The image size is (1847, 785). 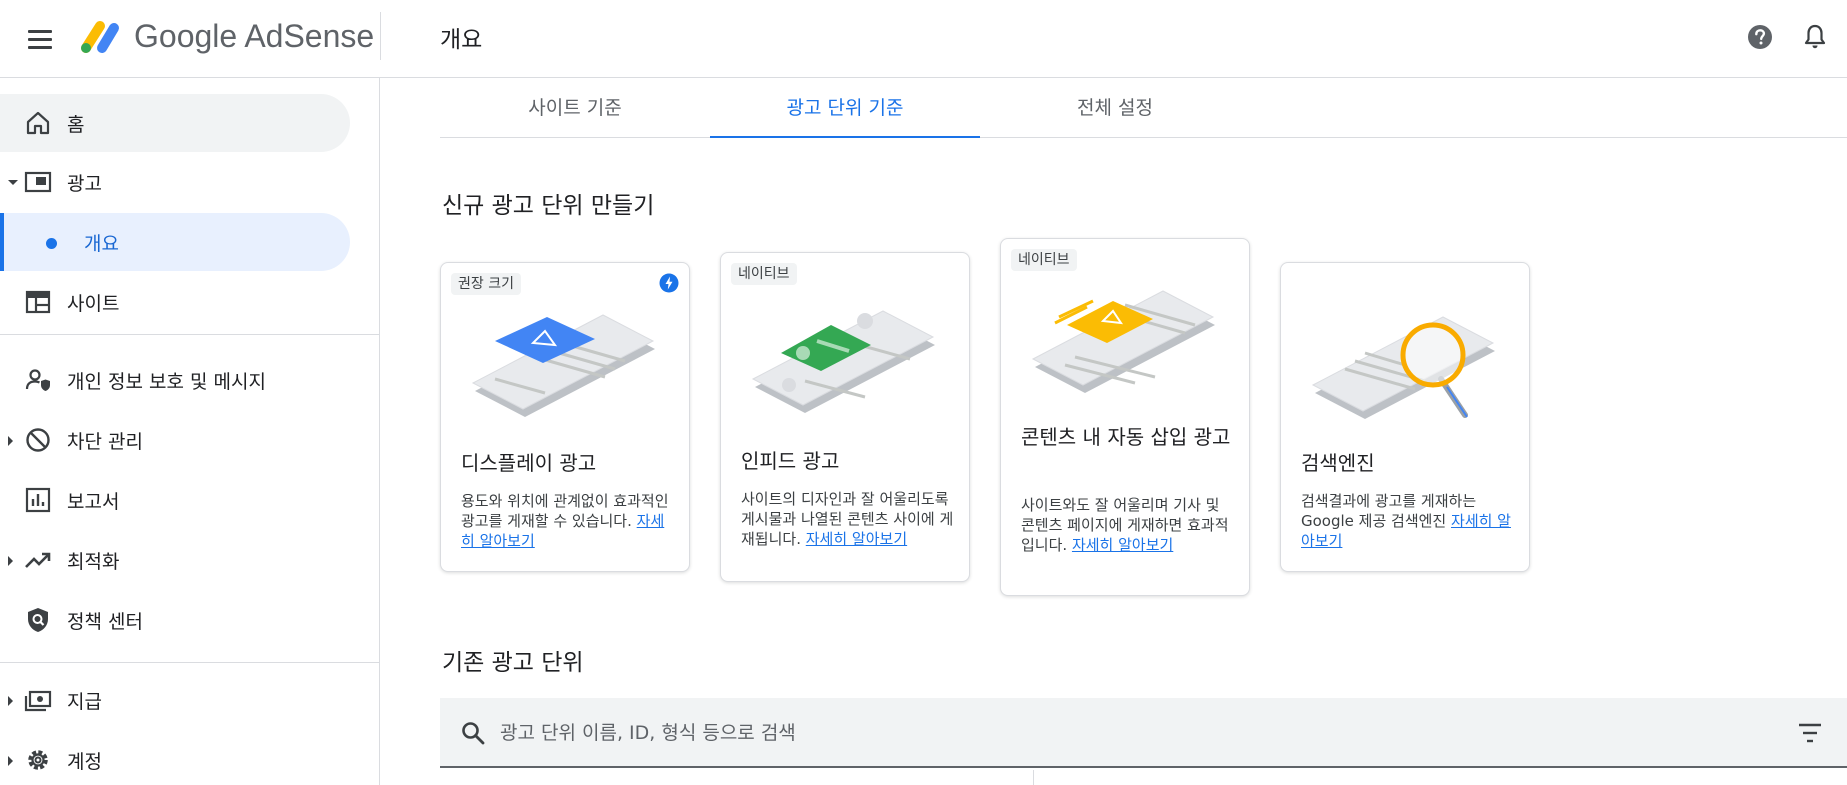 I want to click on brand-name: Google AdSense, so click(x=254, y=36).